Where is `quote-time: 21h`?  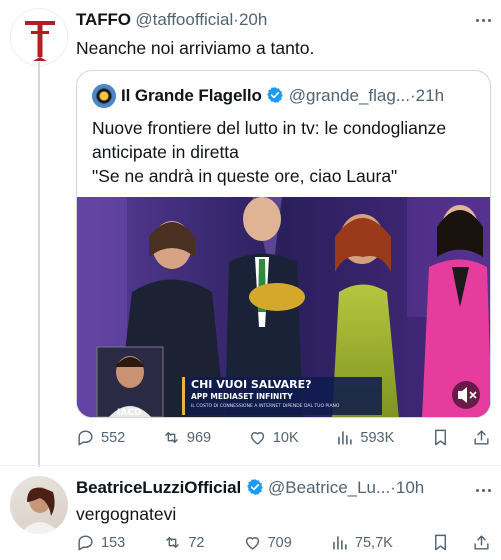
quote-time: 21h is located at coordinates (430, 95).